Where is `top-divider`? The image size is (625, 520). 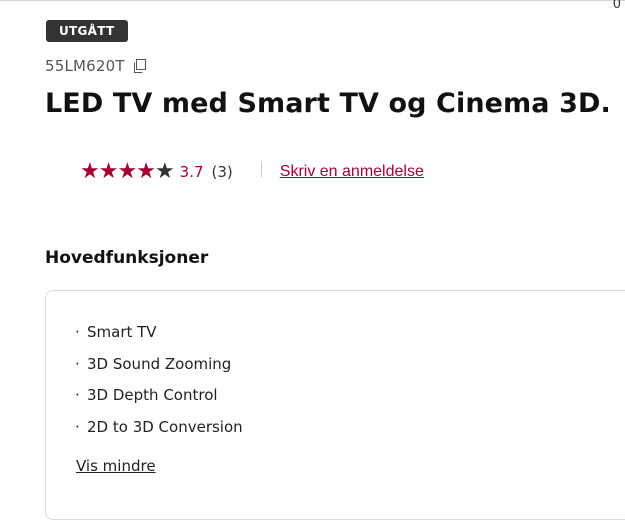 top-divider is located at coordinates (312, 0).